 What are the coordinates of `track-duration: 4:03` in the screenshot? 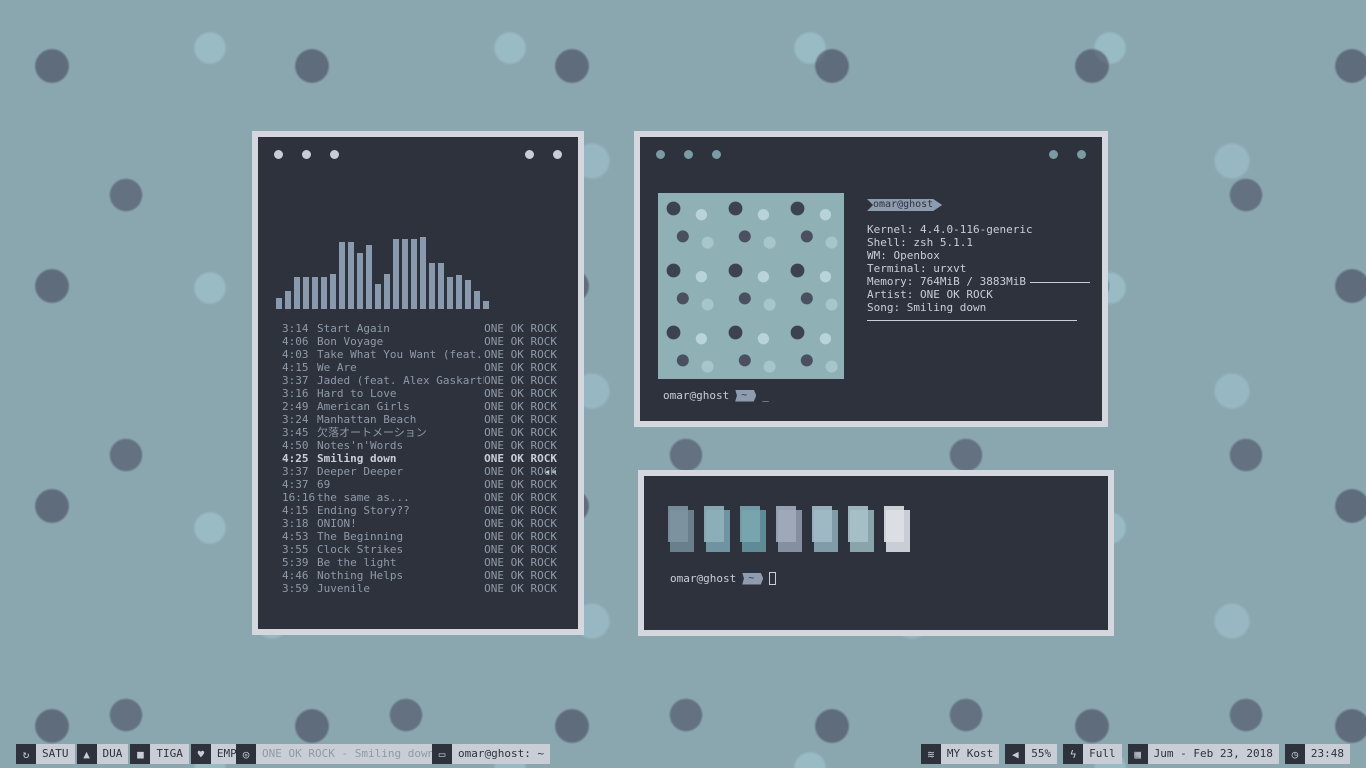 It's located at (295, 354).